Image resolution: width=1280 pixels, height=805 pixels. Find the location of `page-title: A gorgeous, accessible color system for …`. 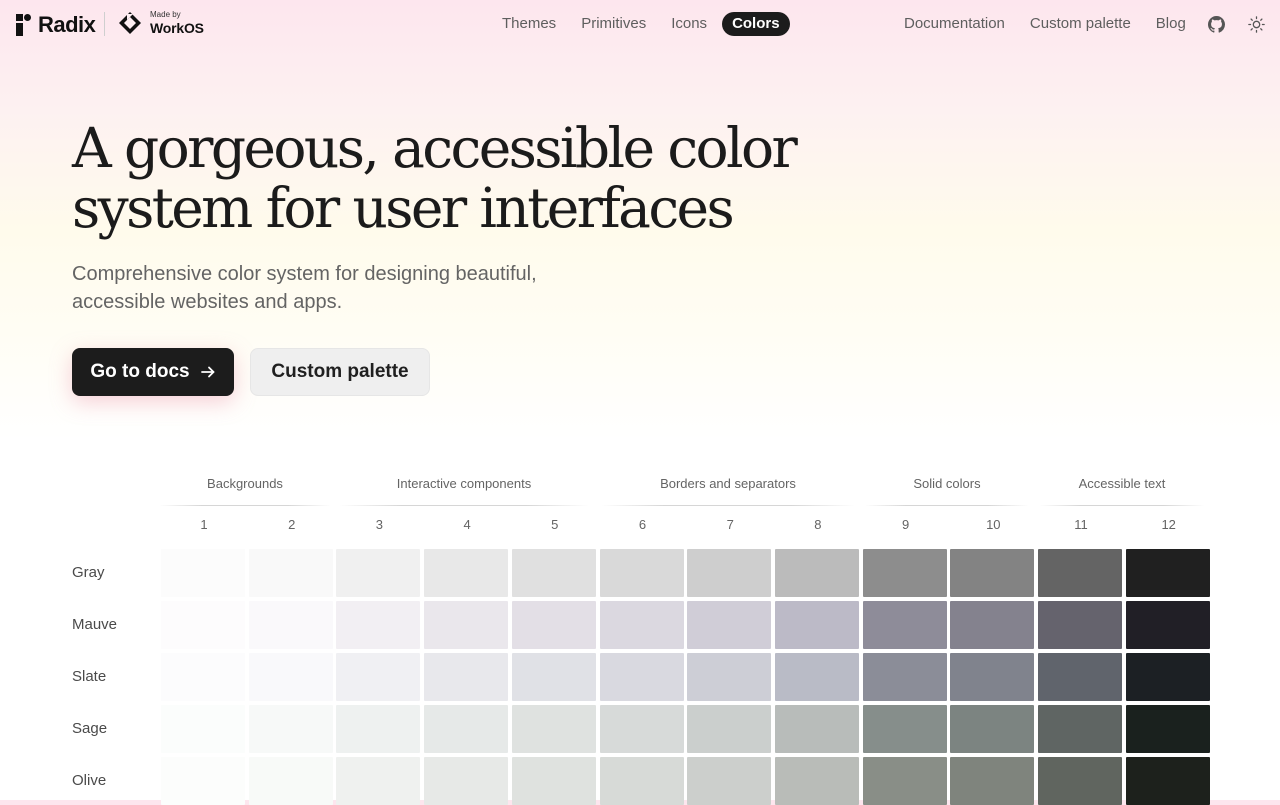

page-title: A gorgeous, accessible color system for … is located at coordinates (452, 178).